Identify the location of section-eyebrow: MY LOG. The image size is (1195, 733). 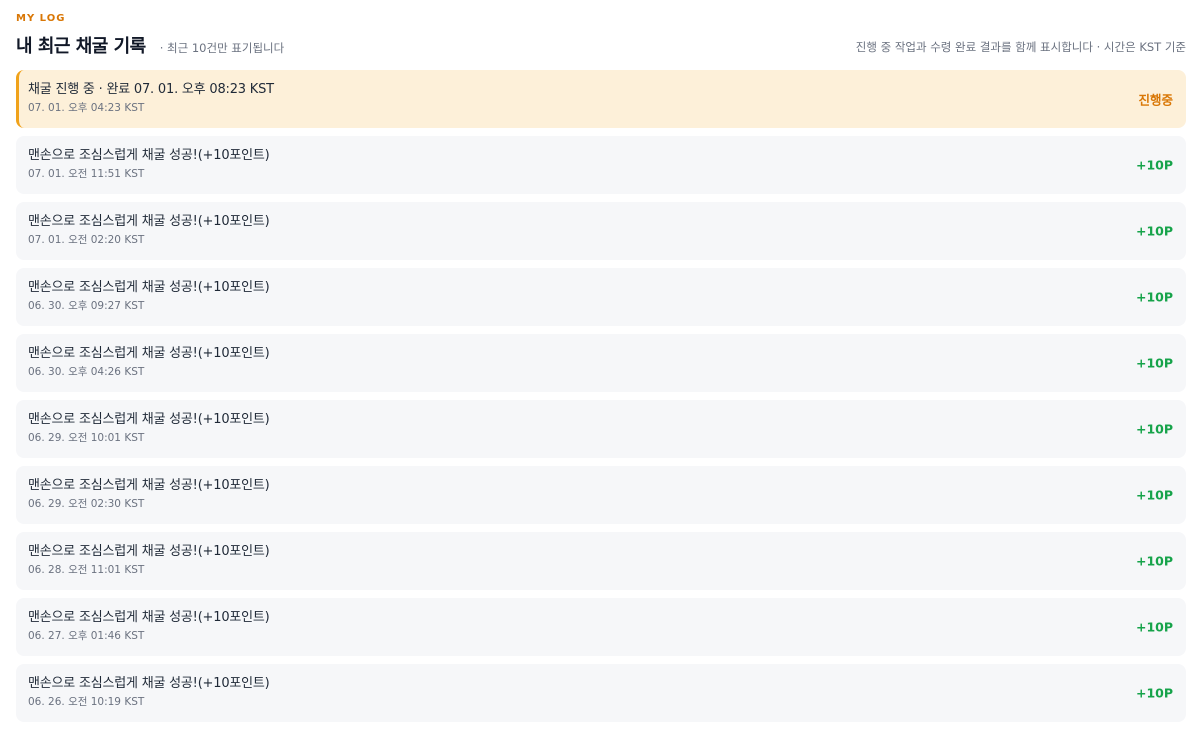
(41, 18).